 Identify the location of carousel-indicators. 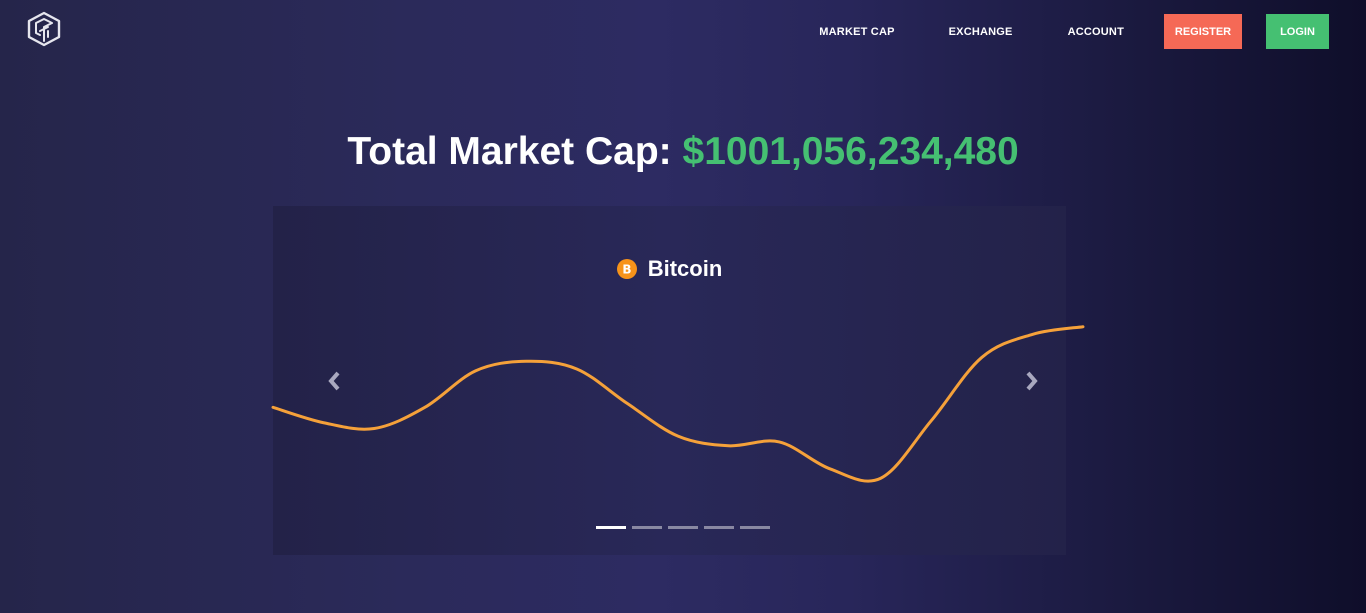
(686, 527).